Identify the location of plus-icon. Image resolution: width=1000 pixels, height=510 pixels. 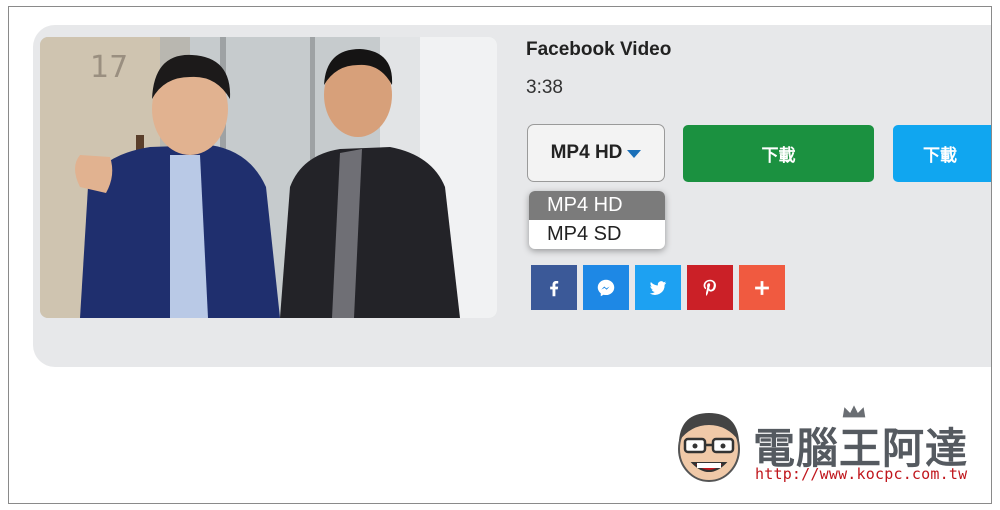
(762, 287).